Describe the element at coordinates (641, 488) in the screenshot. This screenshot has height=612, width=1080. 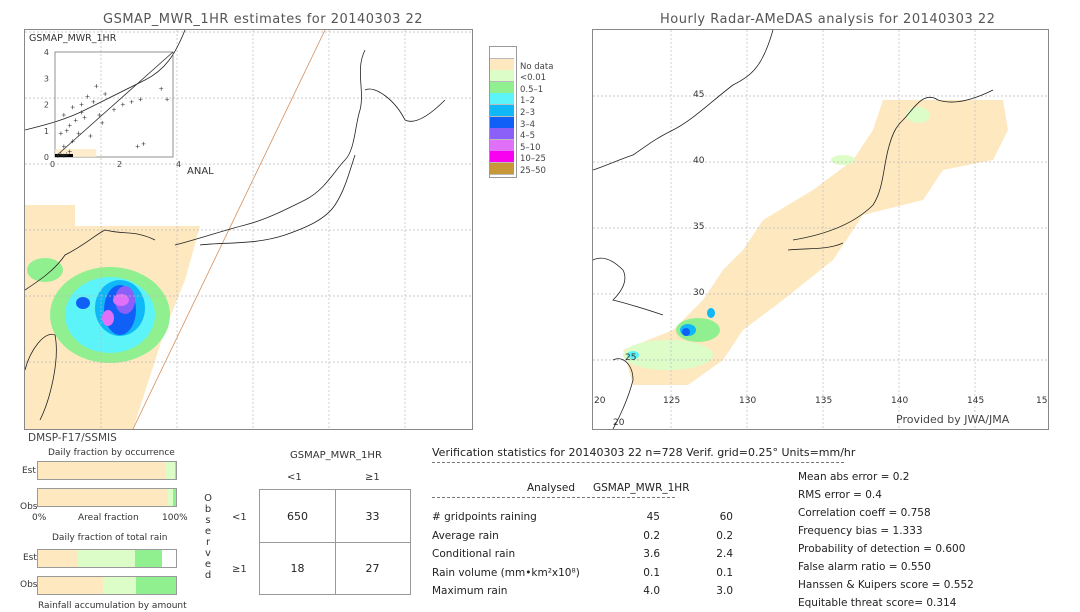
I see `col-model: GSMAP_MWR_1HR` at that location.